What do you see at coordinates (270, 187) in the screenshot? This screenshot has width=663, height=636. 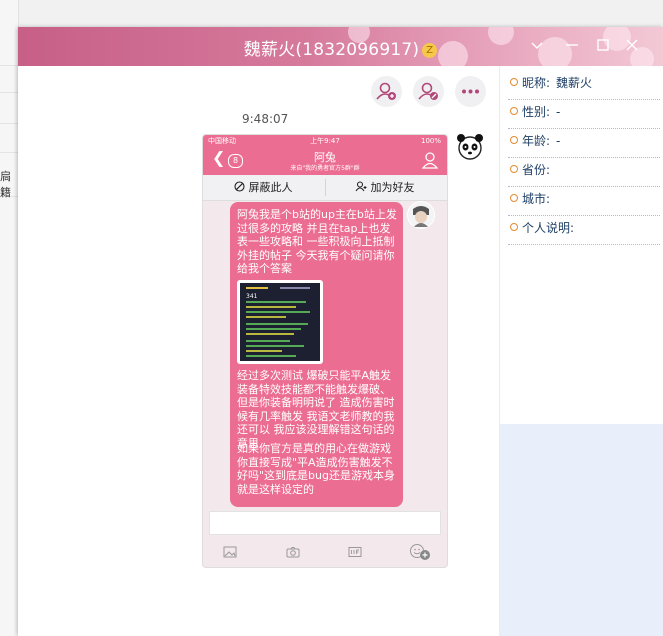 I see `block-person-label: 屏蔽此人` at bounding box center [270, 187].